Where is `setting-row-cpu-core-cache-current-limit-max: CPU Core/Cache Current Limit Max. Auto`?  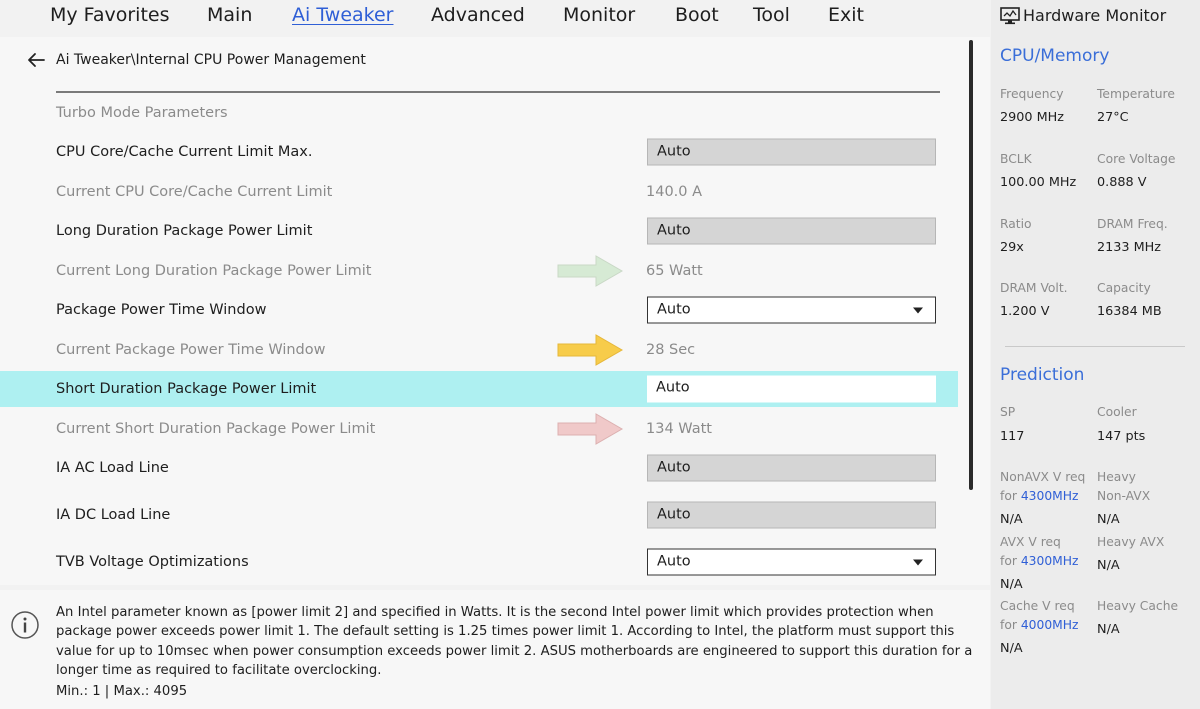 setting-row-cpu-core-cache-current-limit-max: CPU Core/Cache Current Limit Max. Auto is located at coordinates (479, 152).